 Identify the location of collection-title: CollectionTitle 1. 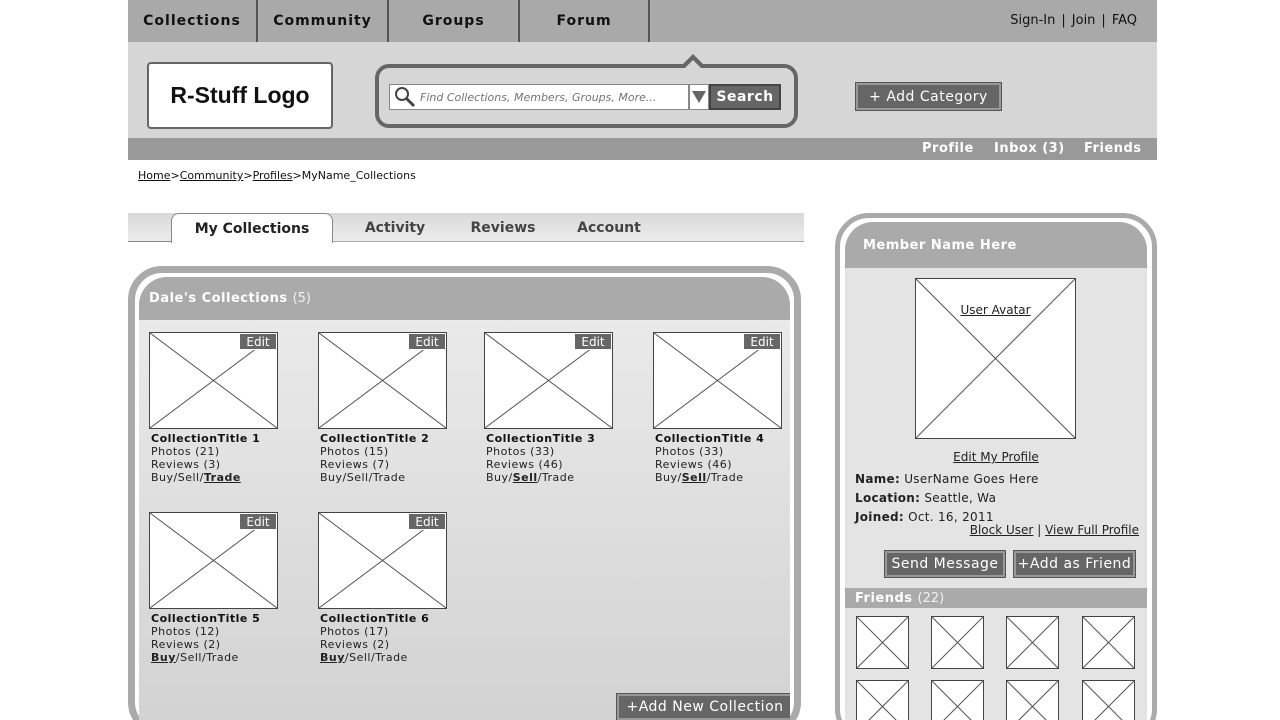
(224, 438).